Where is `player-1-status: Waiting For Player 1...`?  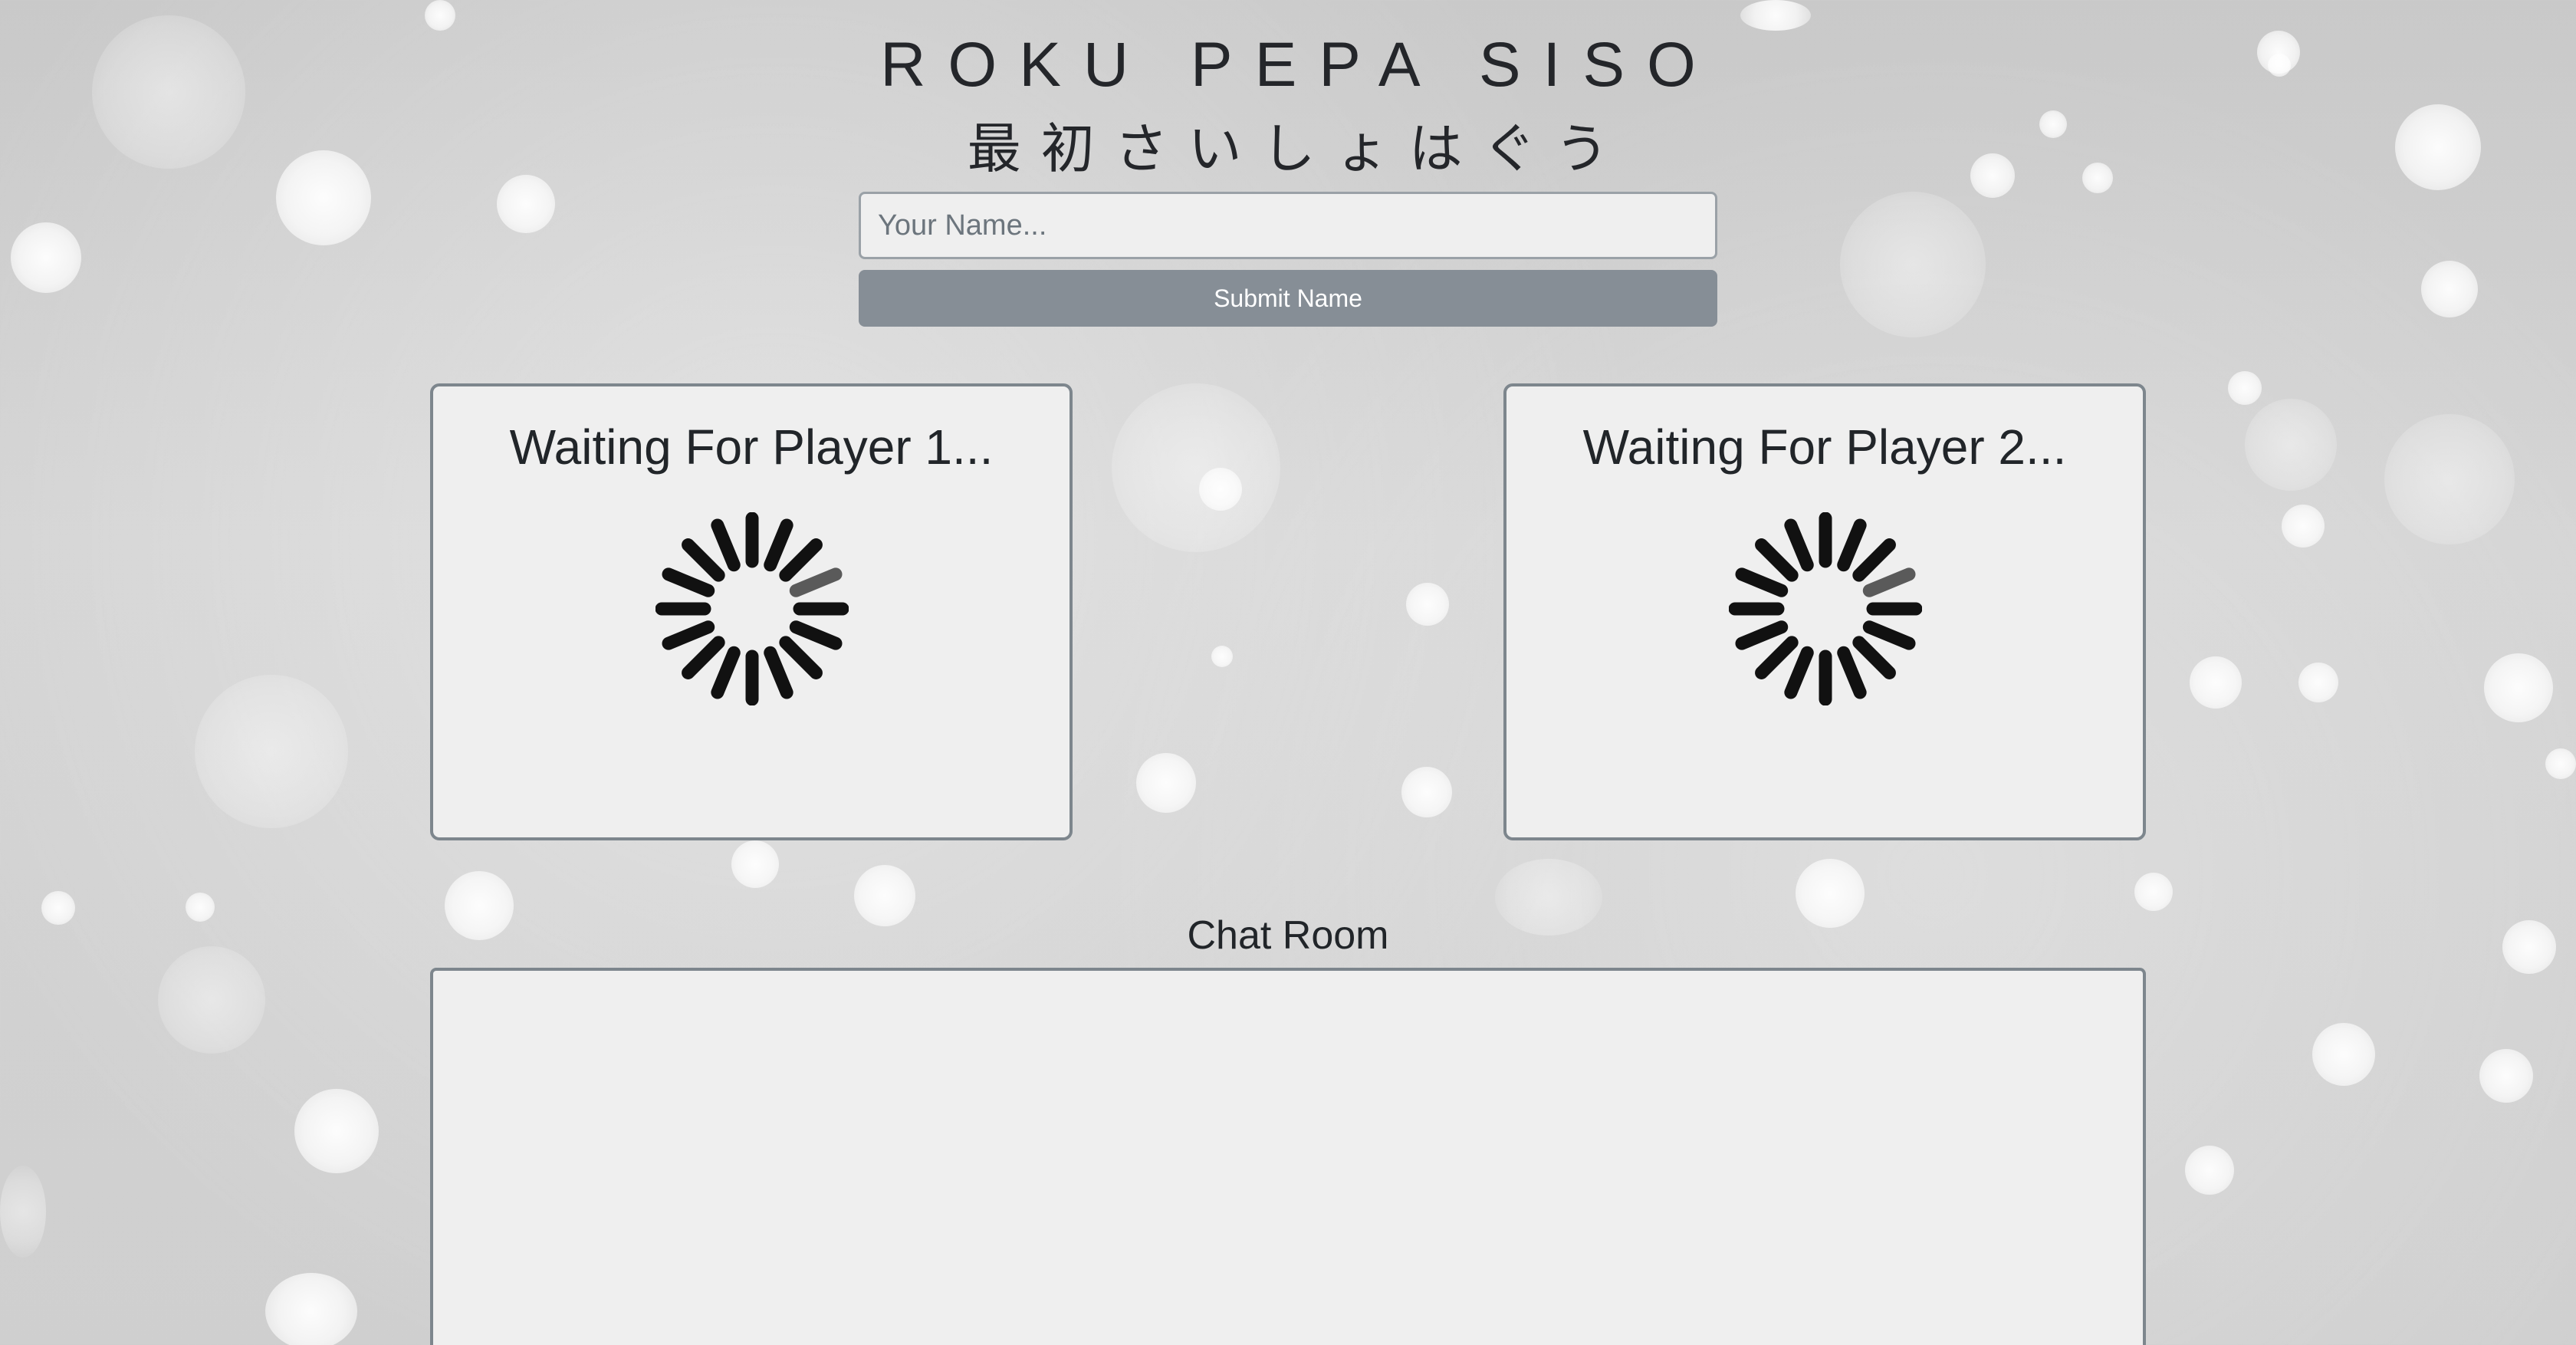 player-1-status: Waiting For Player 1... is located at coordinates (752, 447).